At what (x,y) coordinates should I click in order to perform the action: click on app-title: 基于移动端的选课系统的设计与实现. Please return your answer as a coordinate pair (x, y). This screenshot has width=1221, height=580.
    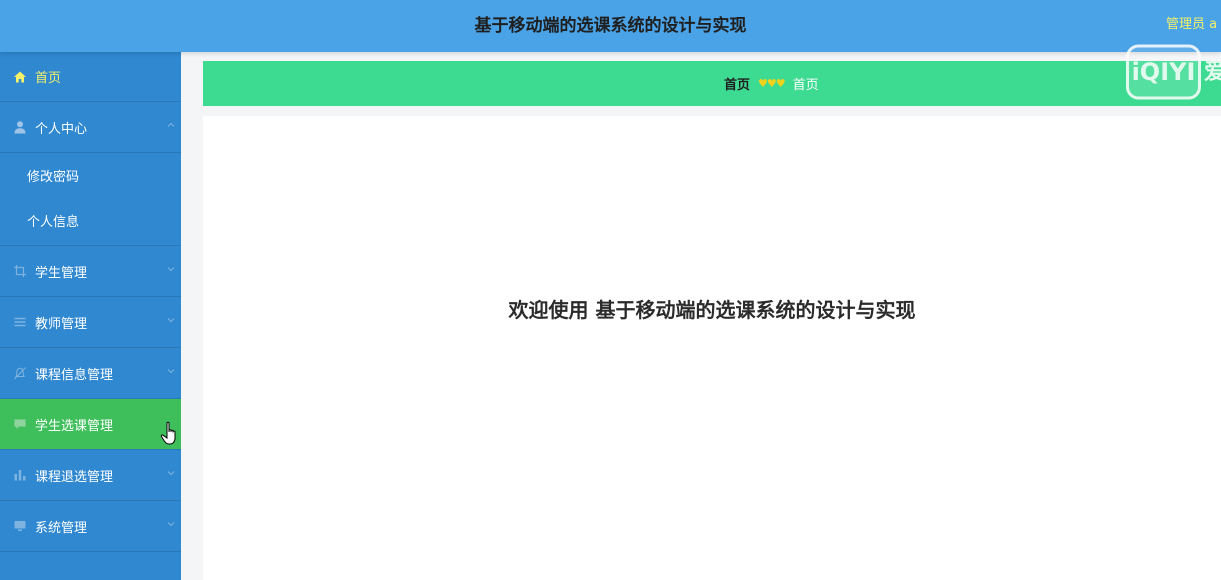
    Looking at the image, I should click on (610, 26).